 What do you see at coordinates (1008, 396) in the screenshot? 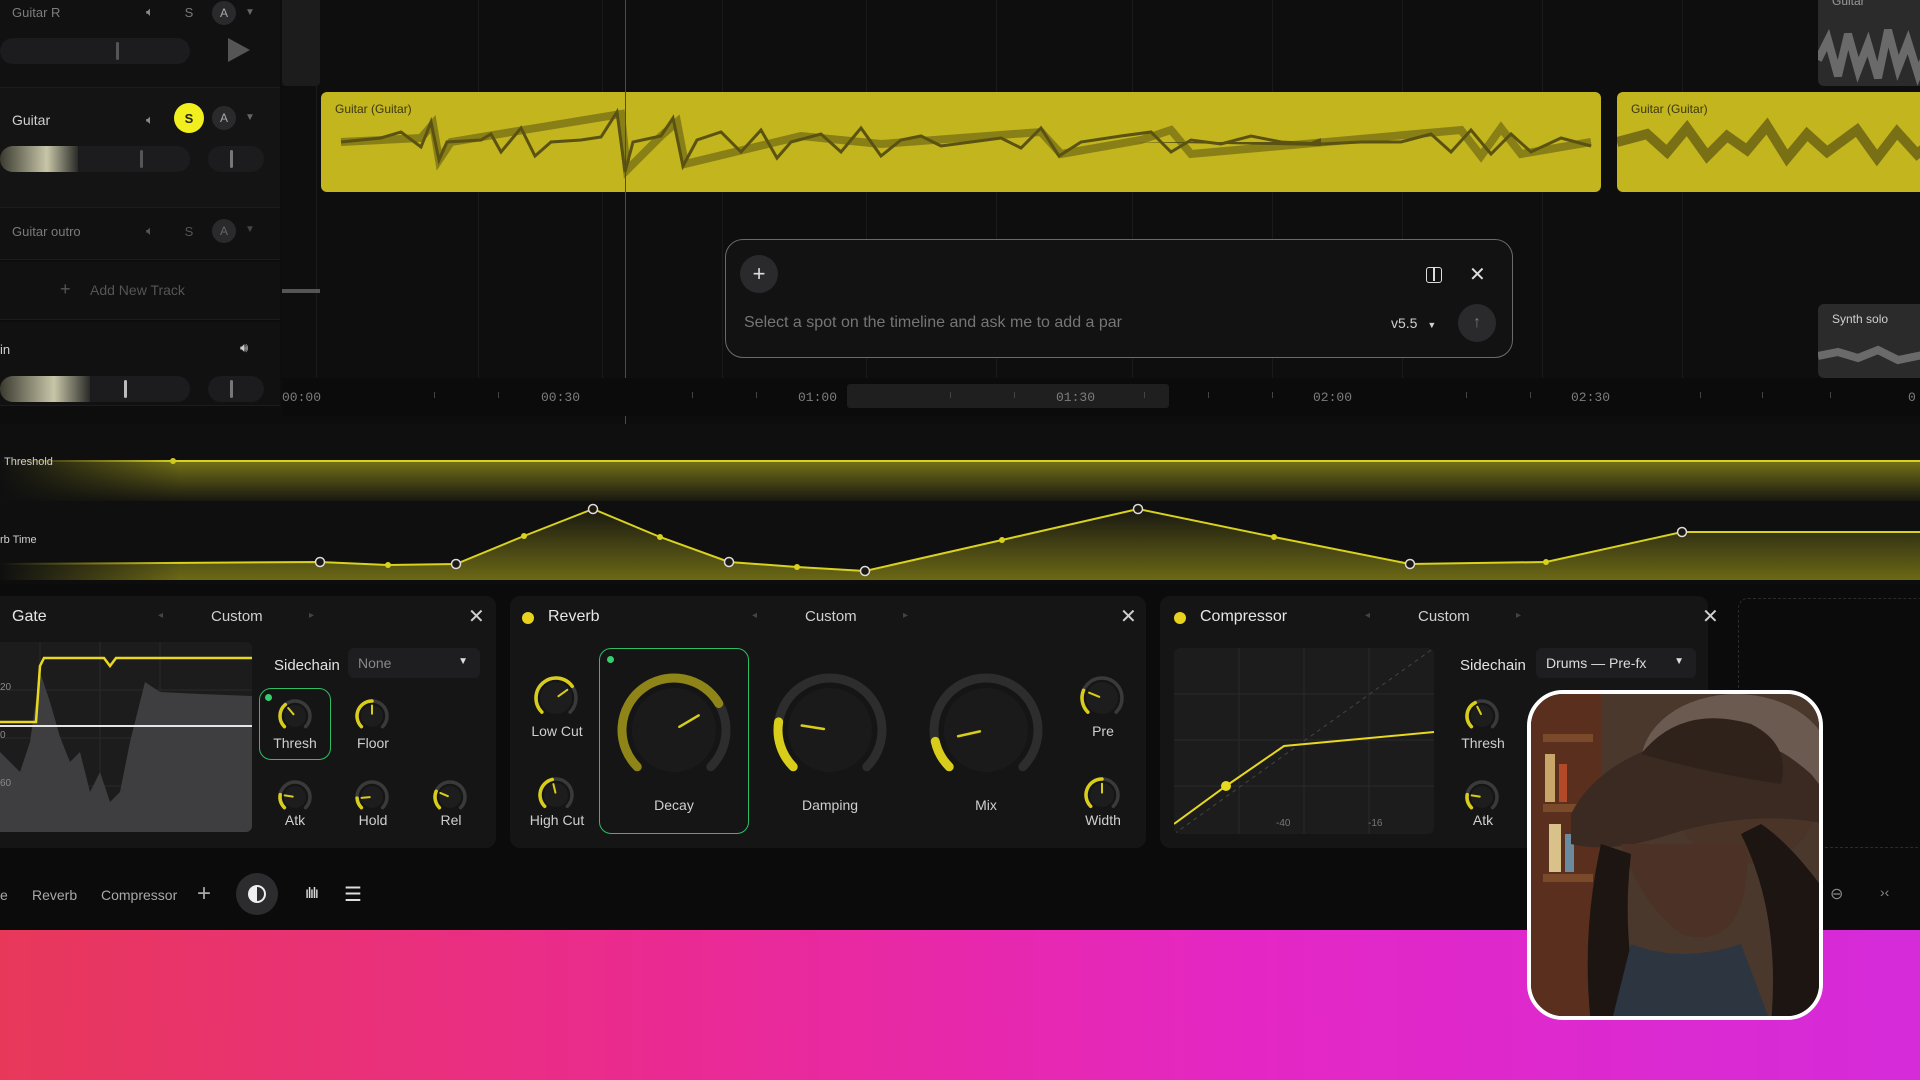
I see `loop-region` at bounding box center [1008, 396].